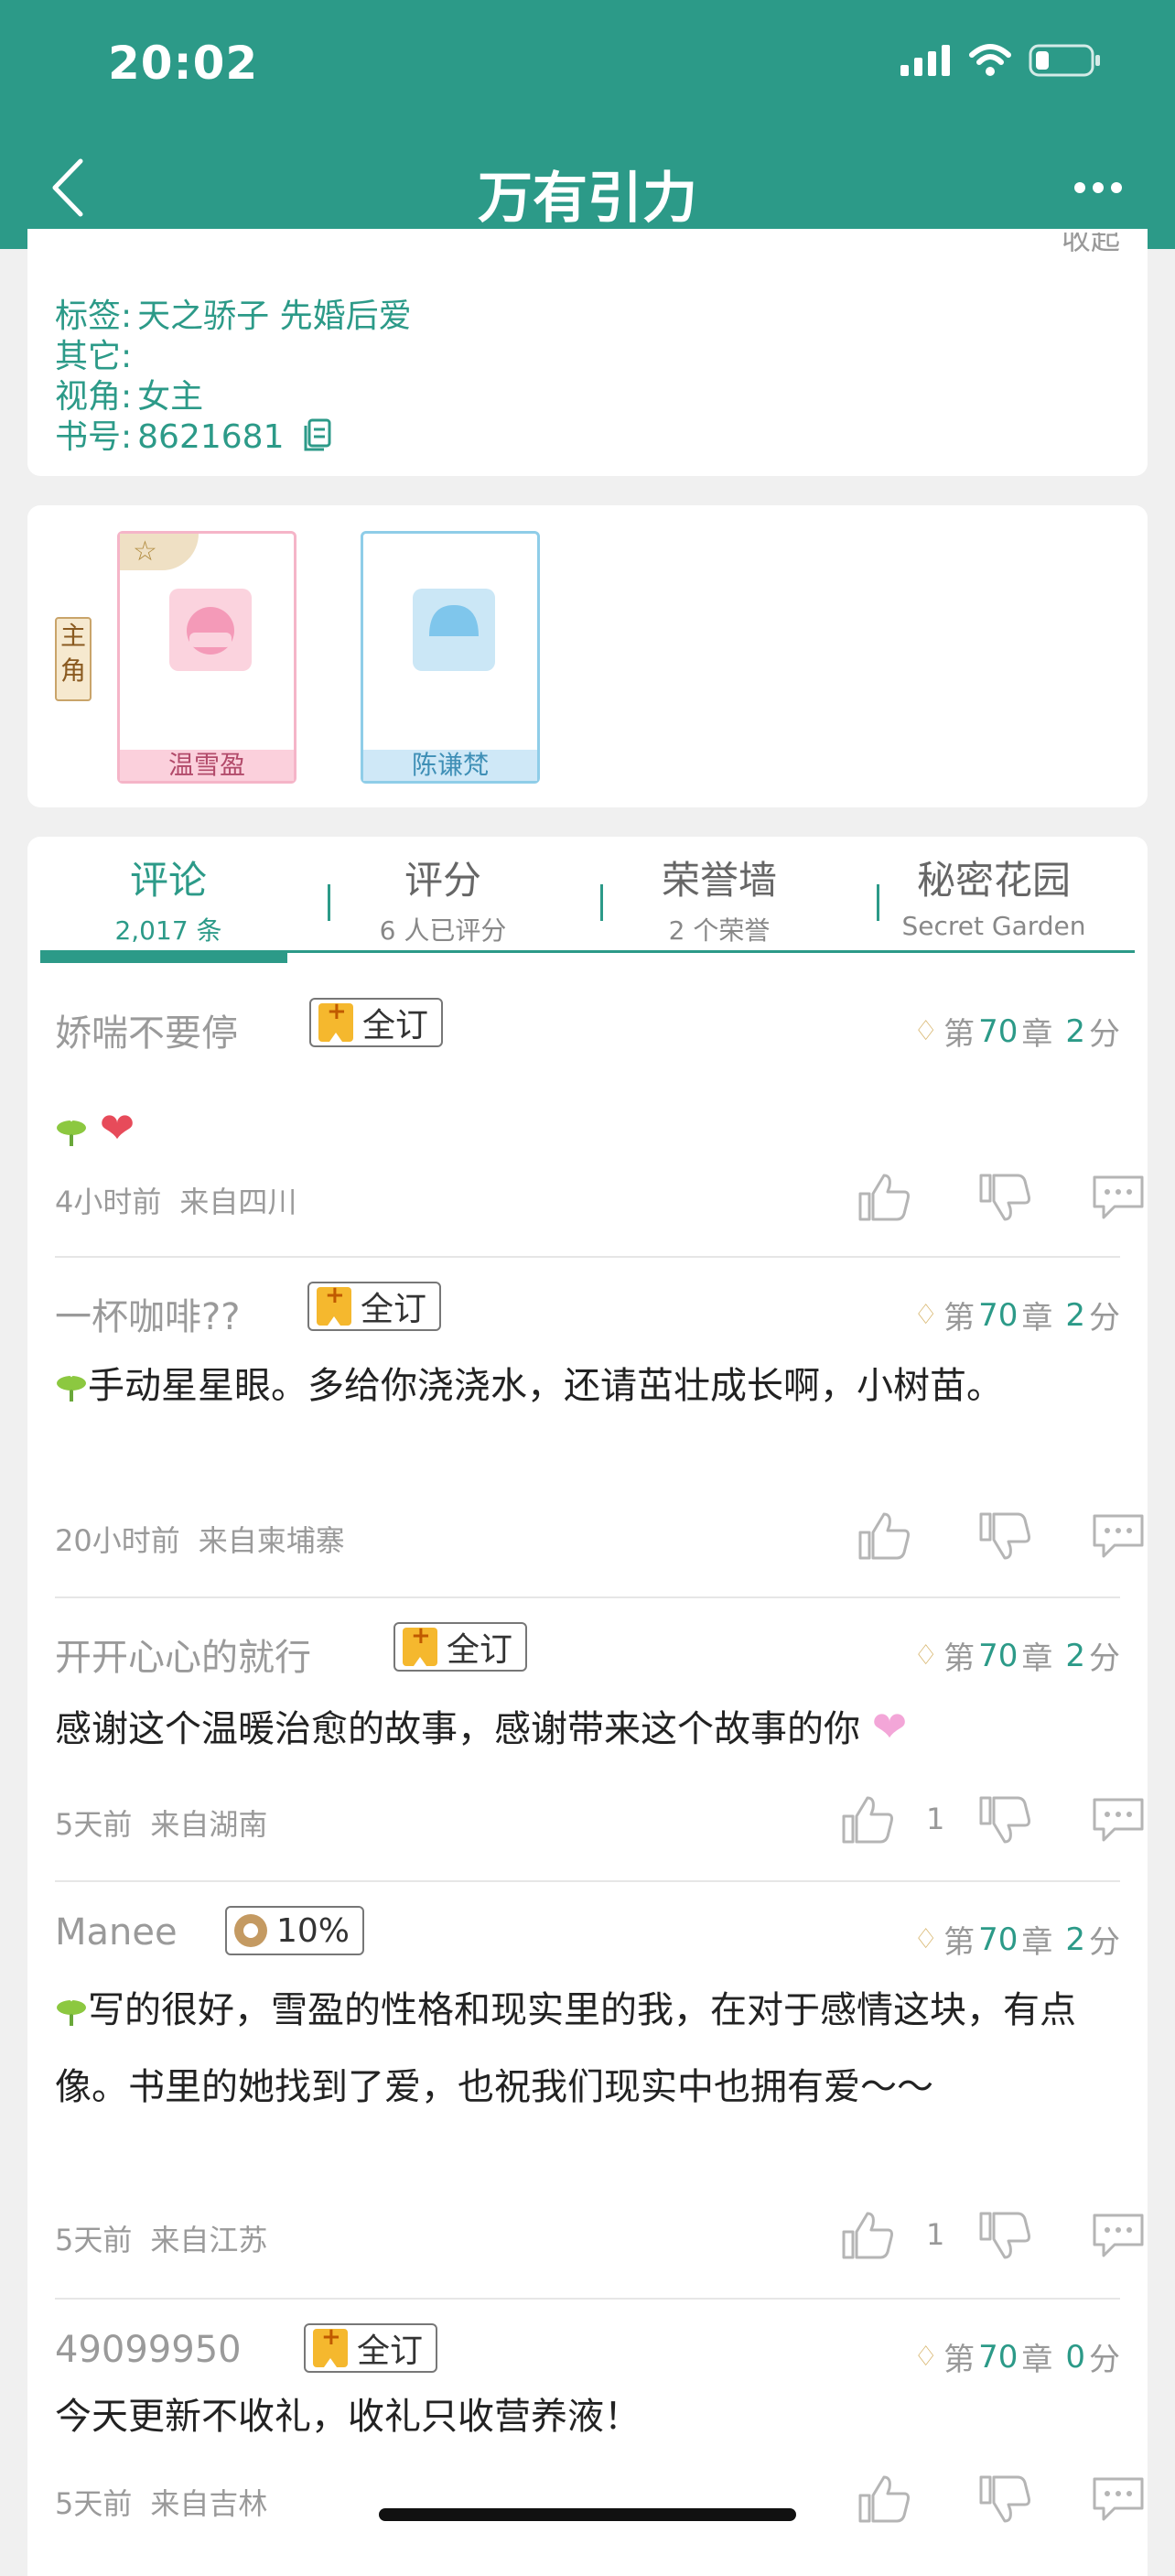  Describe the element at coordinates (1091, 245) in the screenshot. I see `collapse-link: 收起` at that location.